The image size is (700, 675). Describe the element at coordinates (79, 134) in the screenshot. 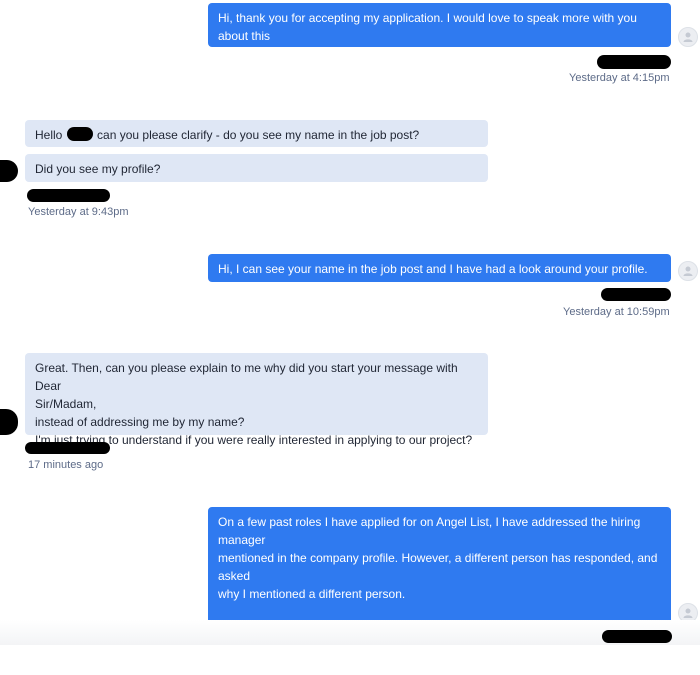

I see `redacted-recipient-name` at that location.